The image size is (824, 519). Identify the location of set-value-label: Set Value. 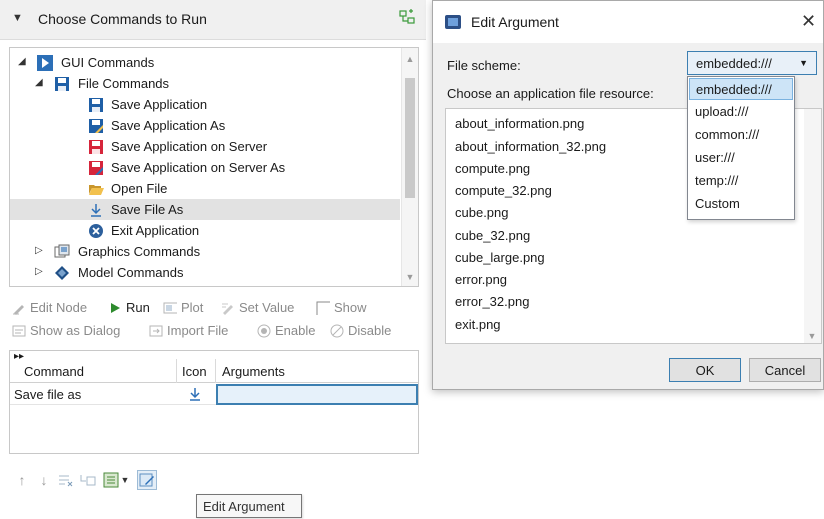
(267, 307).